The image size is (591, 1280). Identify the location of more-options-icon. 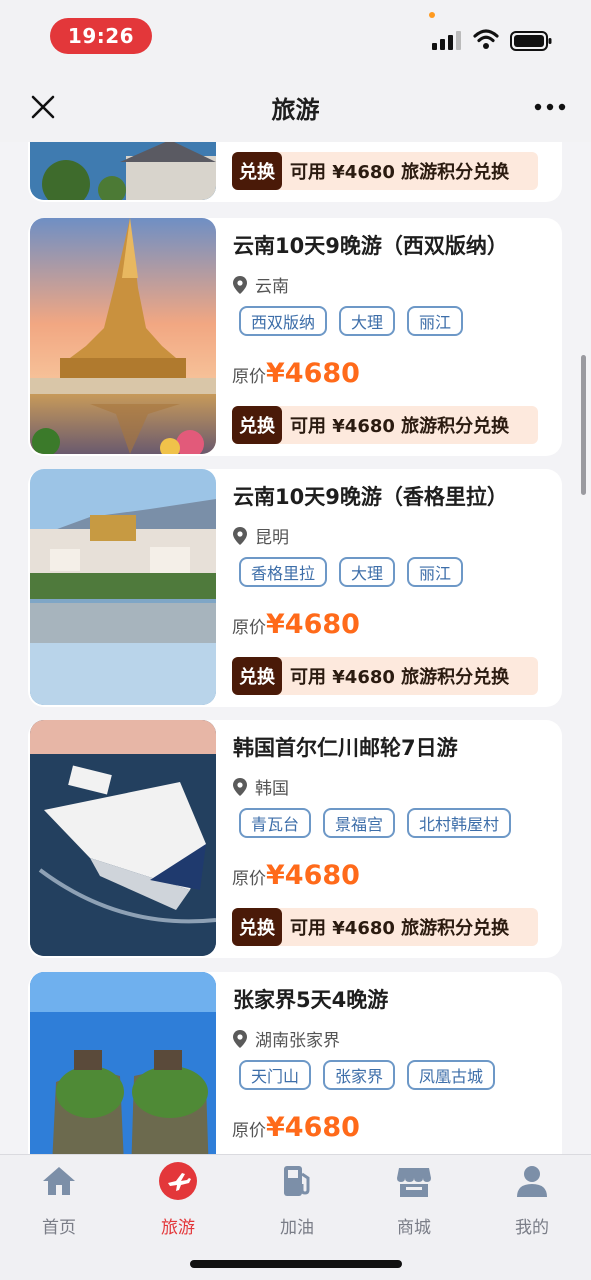
(550, 107).